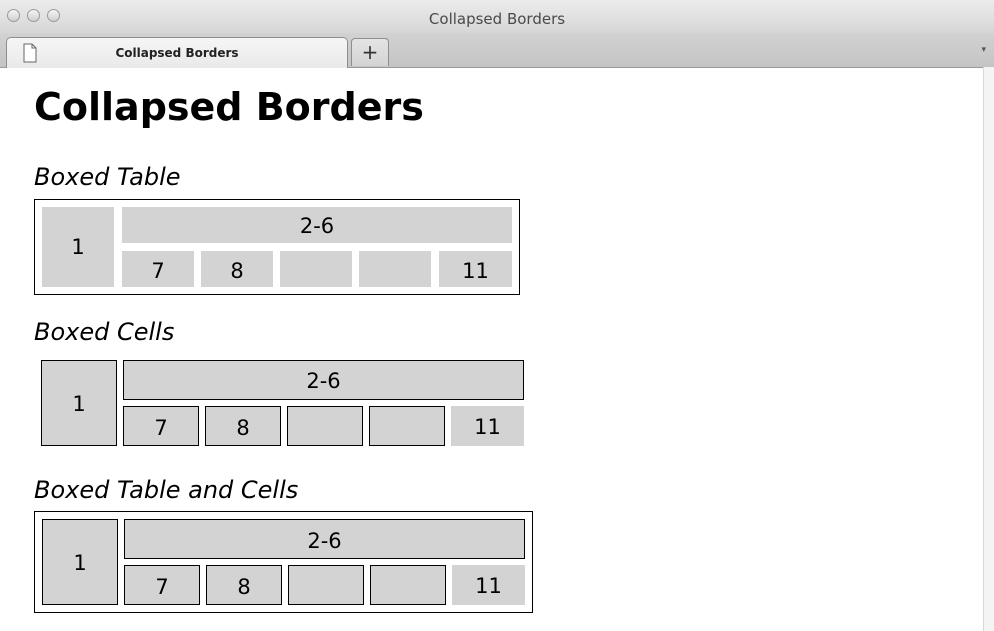  I want to click on table1-cell: 7, so click(158, 269).